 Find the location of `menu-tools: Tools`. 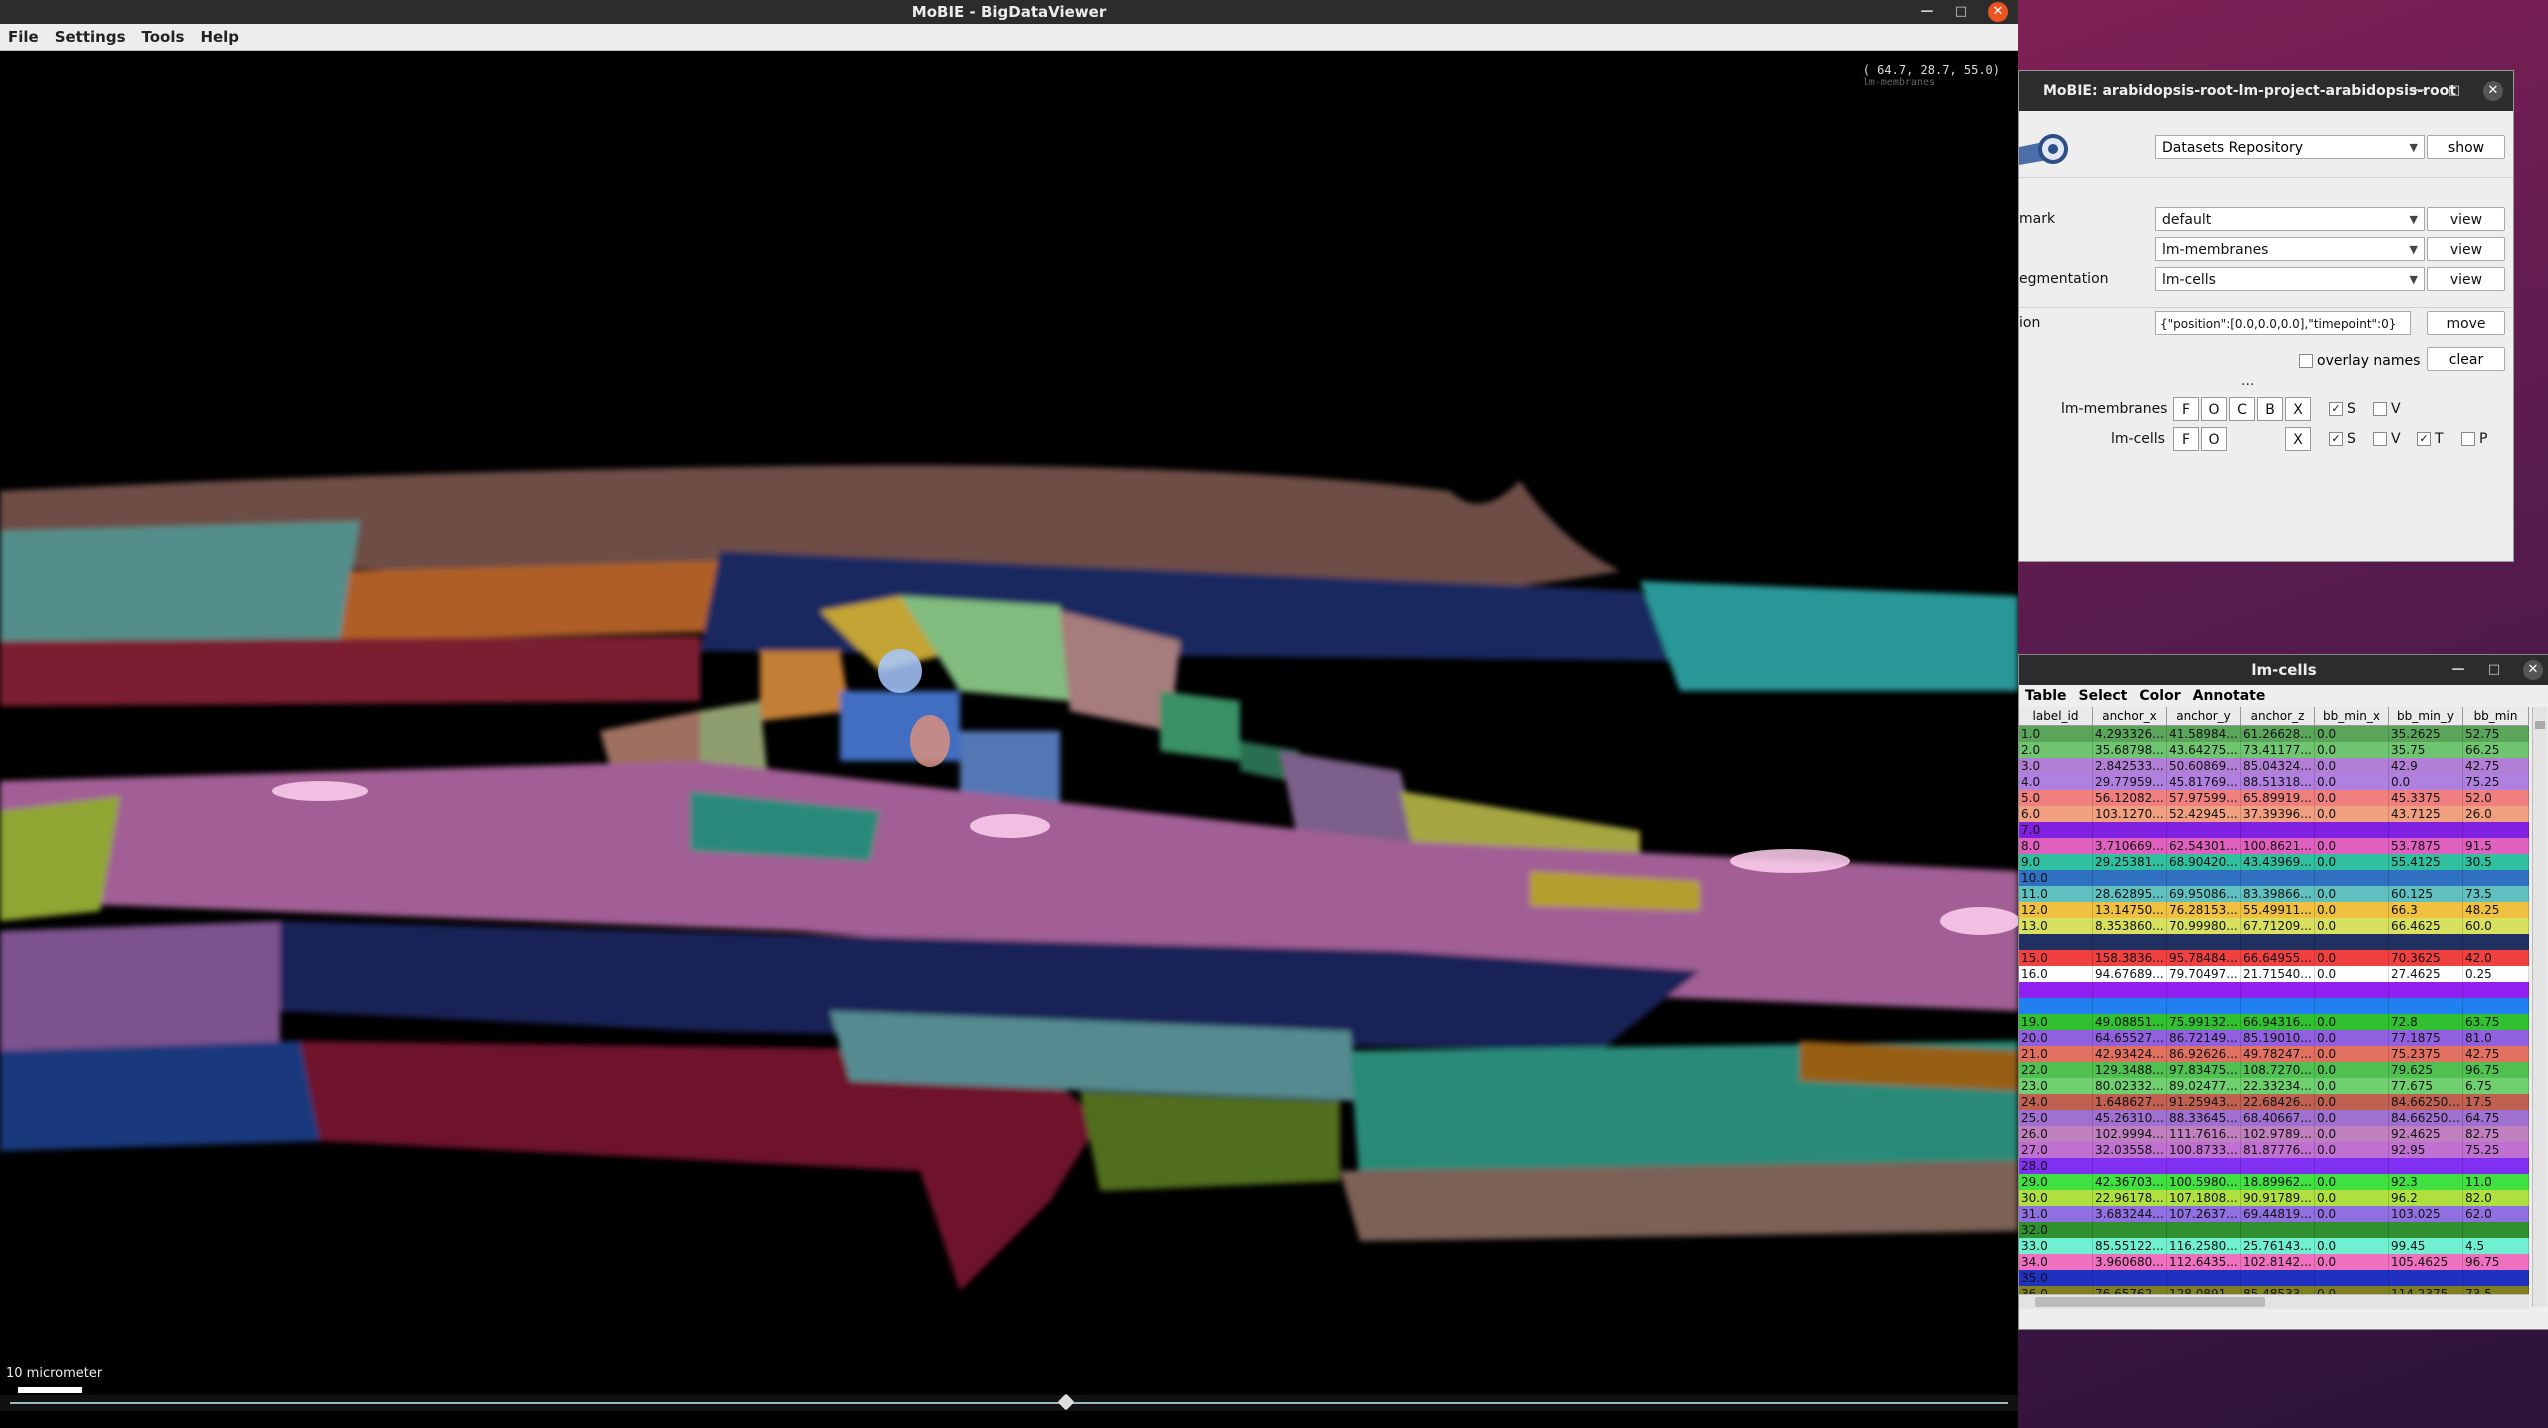

menu-tools: Tools is located at coordinates (163, 37).